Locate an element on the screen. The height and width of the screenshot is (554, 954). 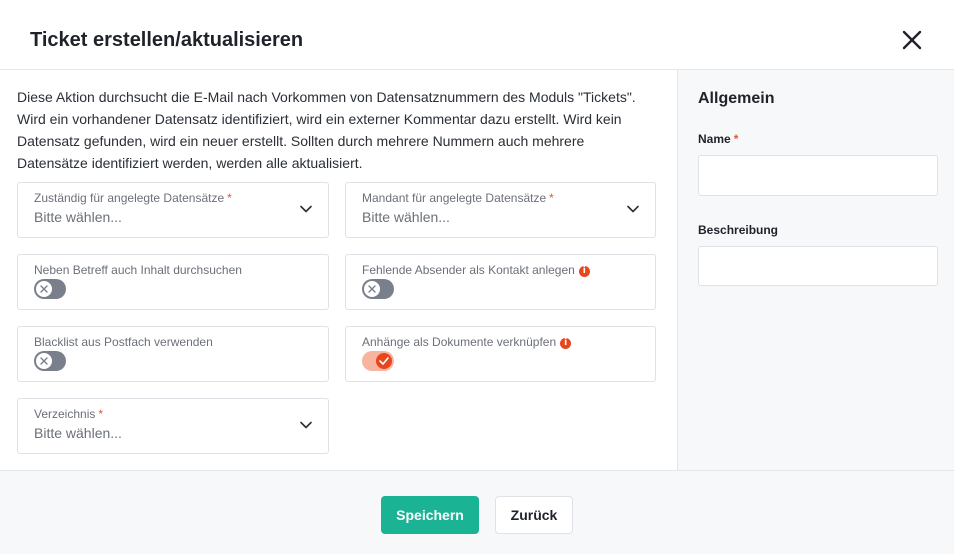
name-label: Name * is located at coordinates (718, 139).